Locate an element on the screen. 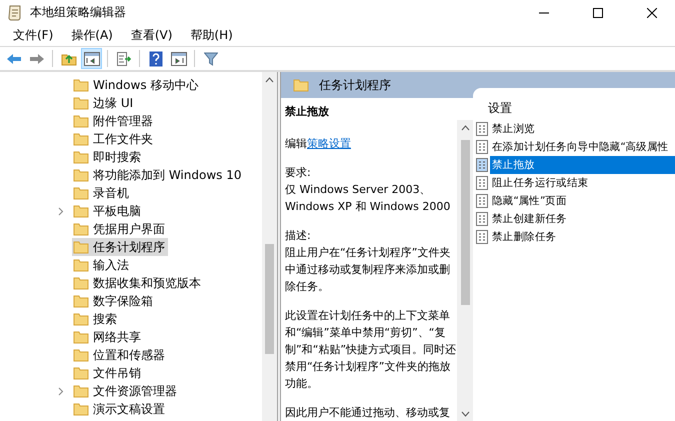  setting-item: 阻止任务运行或结束 is located at coordinates (582, 183).